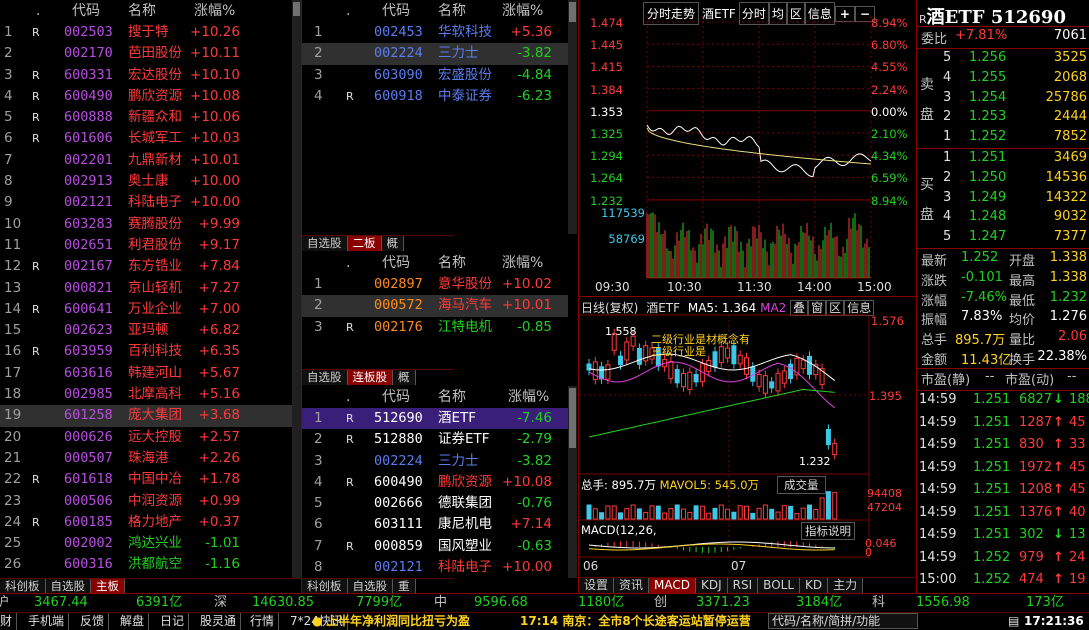  What do you see at coordinates (435, 546) in the screenshot?
I see `stock-row: 7 R 000859 国风塑业 -0.63` at bounding box center [435, 546].